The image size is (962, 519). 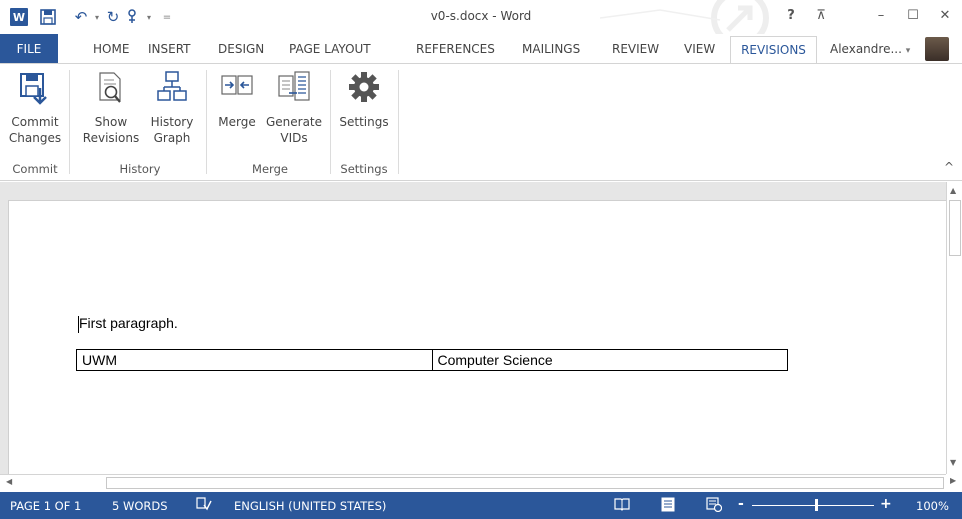 What do you see at coordinates (237, 100) in the screenshot?
I see `merge-button: Merge` at bounding box center [237, 100].